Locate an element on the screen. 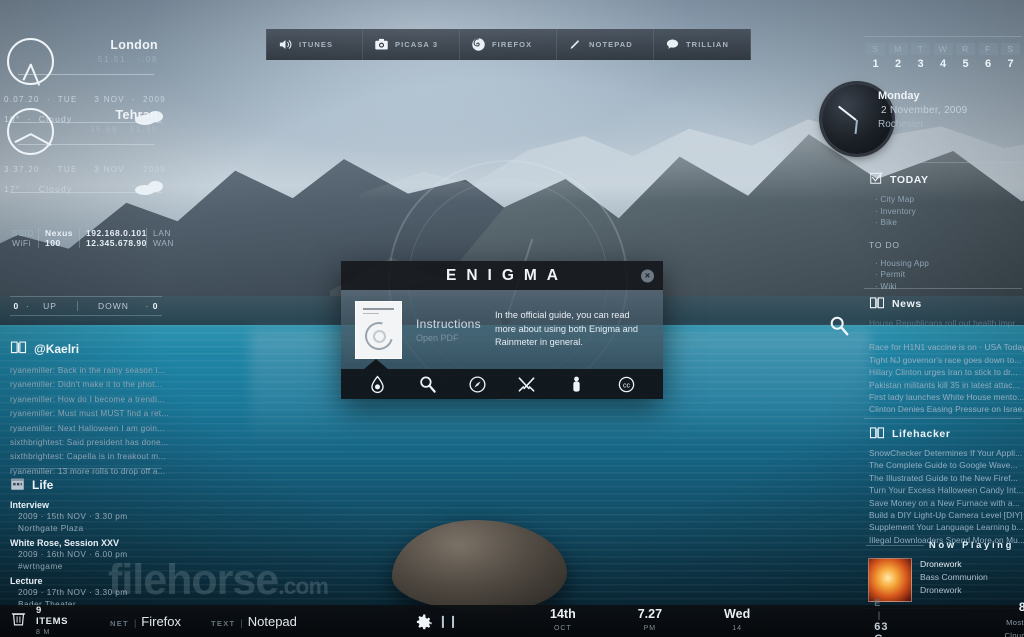  lifehacker-title: Lifehacker is located at coordinates (921, 434).